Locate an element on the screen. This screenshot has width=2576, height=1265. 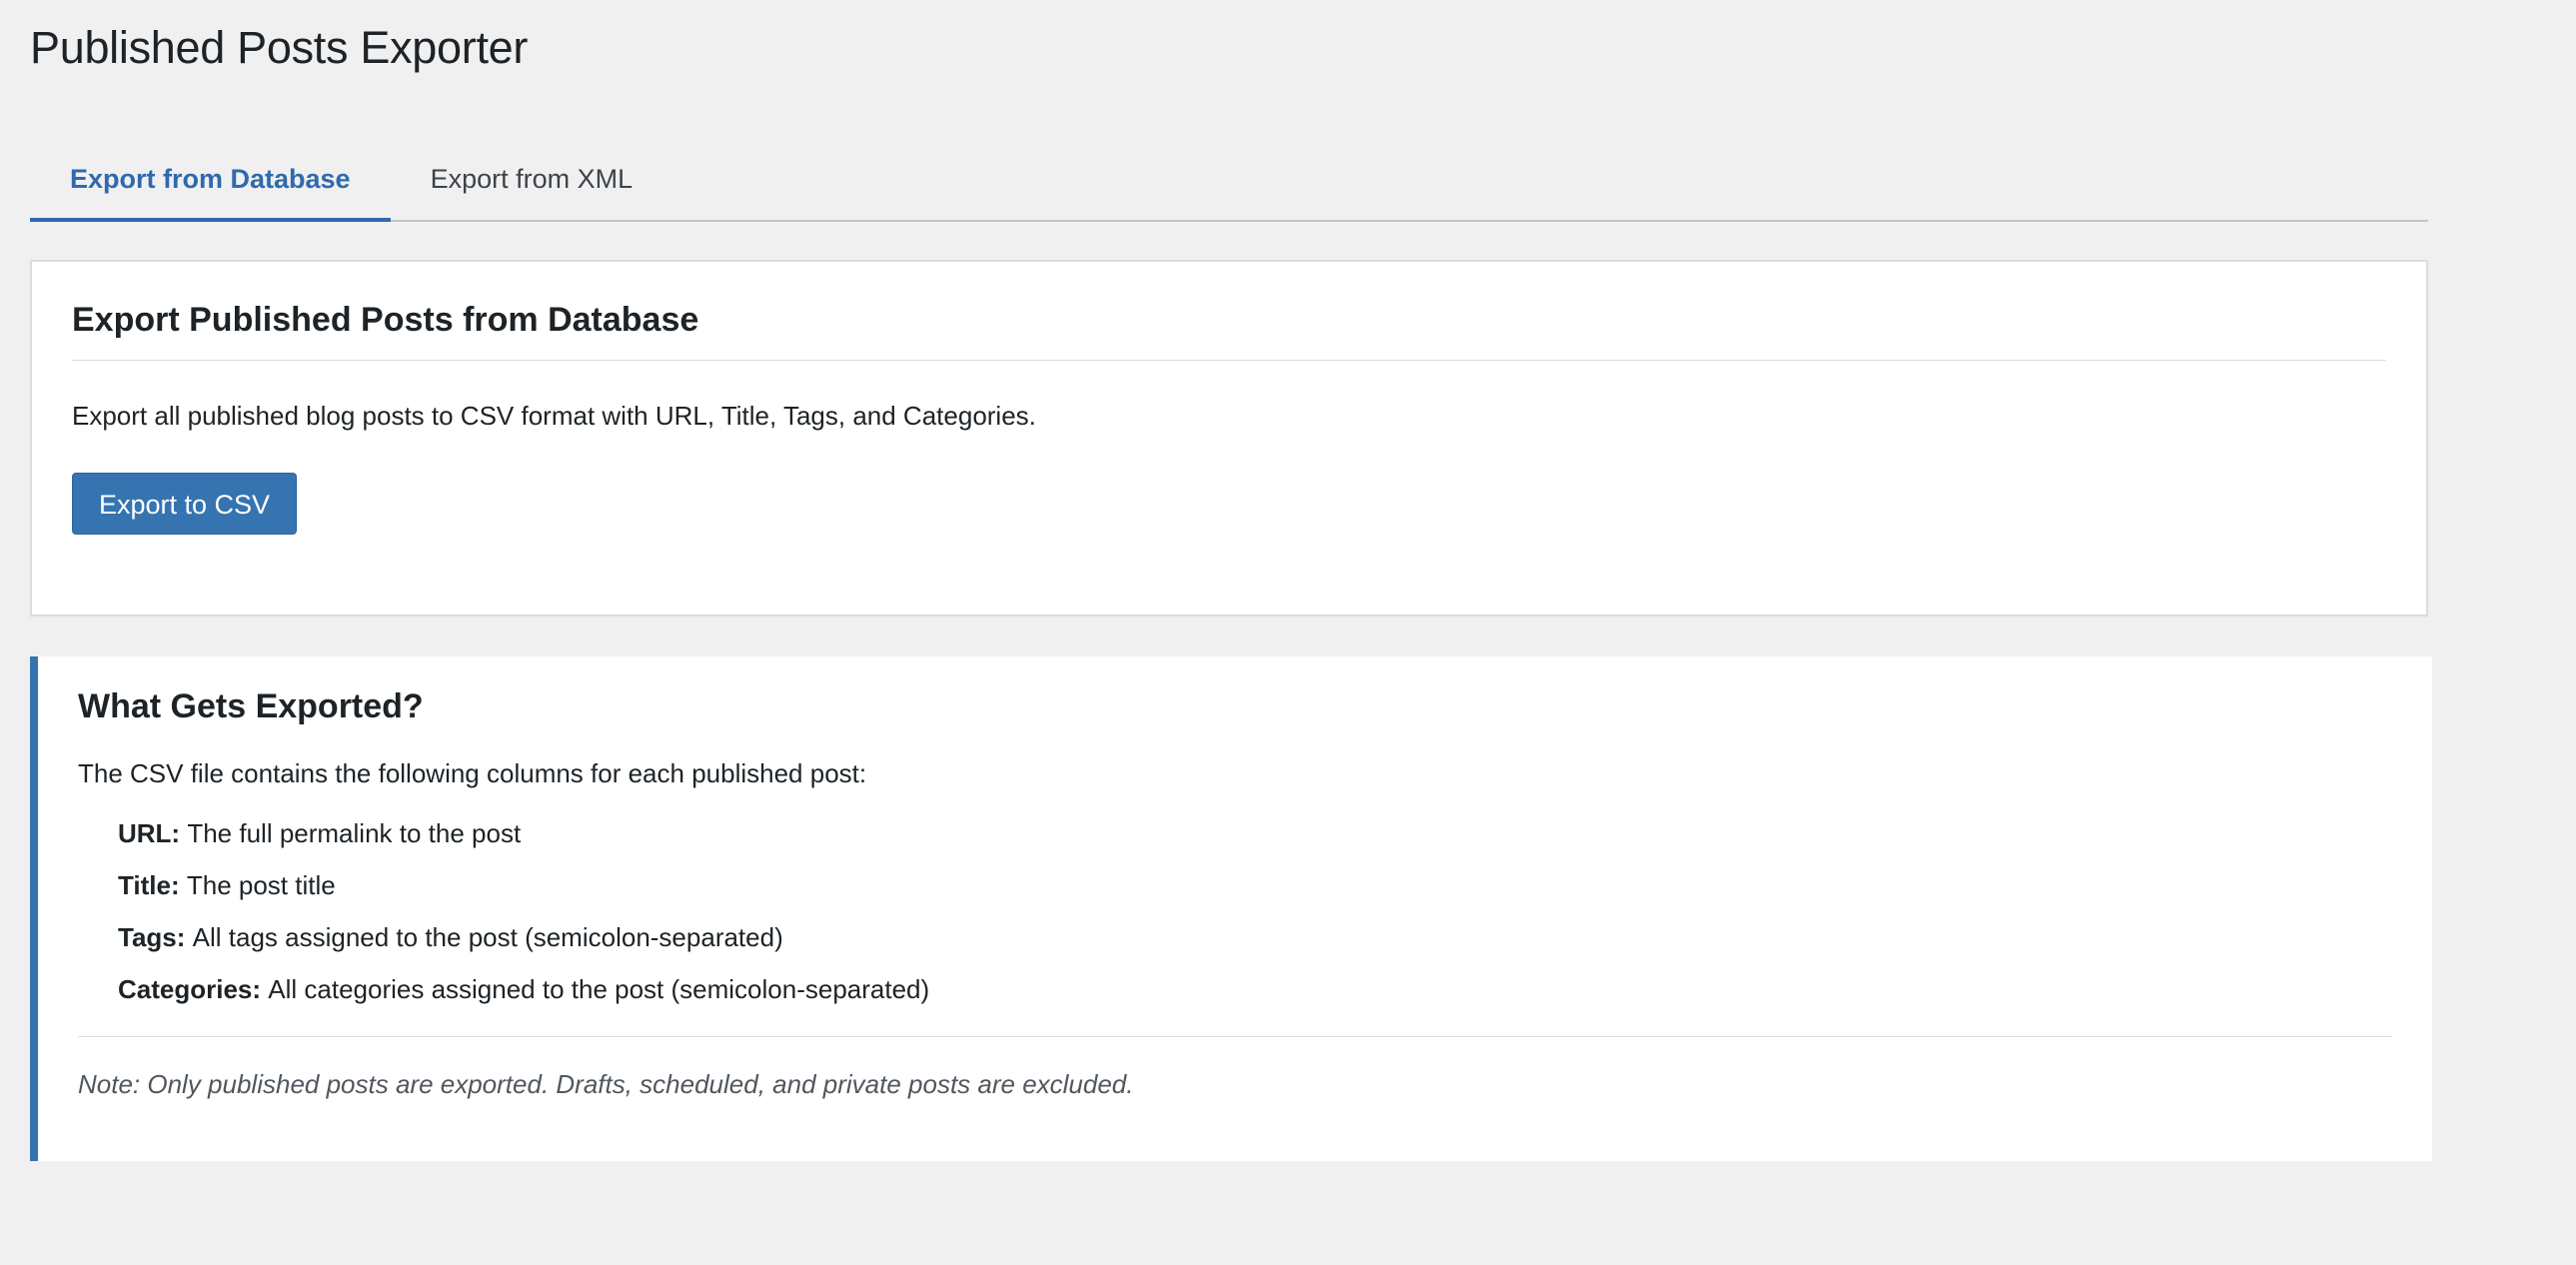
column-name: Categories: is located at coordinates (193, 989).